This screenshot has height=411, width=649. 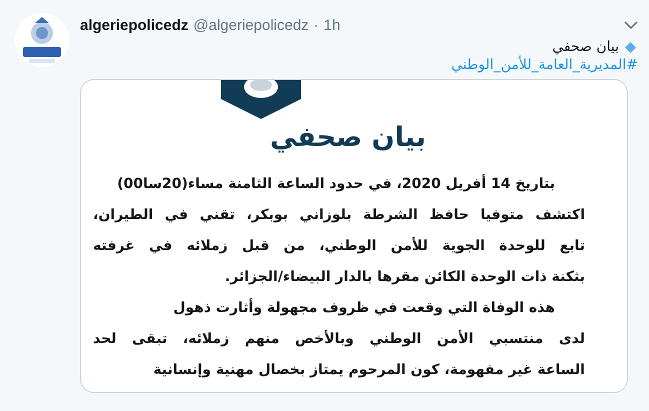 I want to click on tweet-text: بيان صحفي, so click(x=585, y=47).